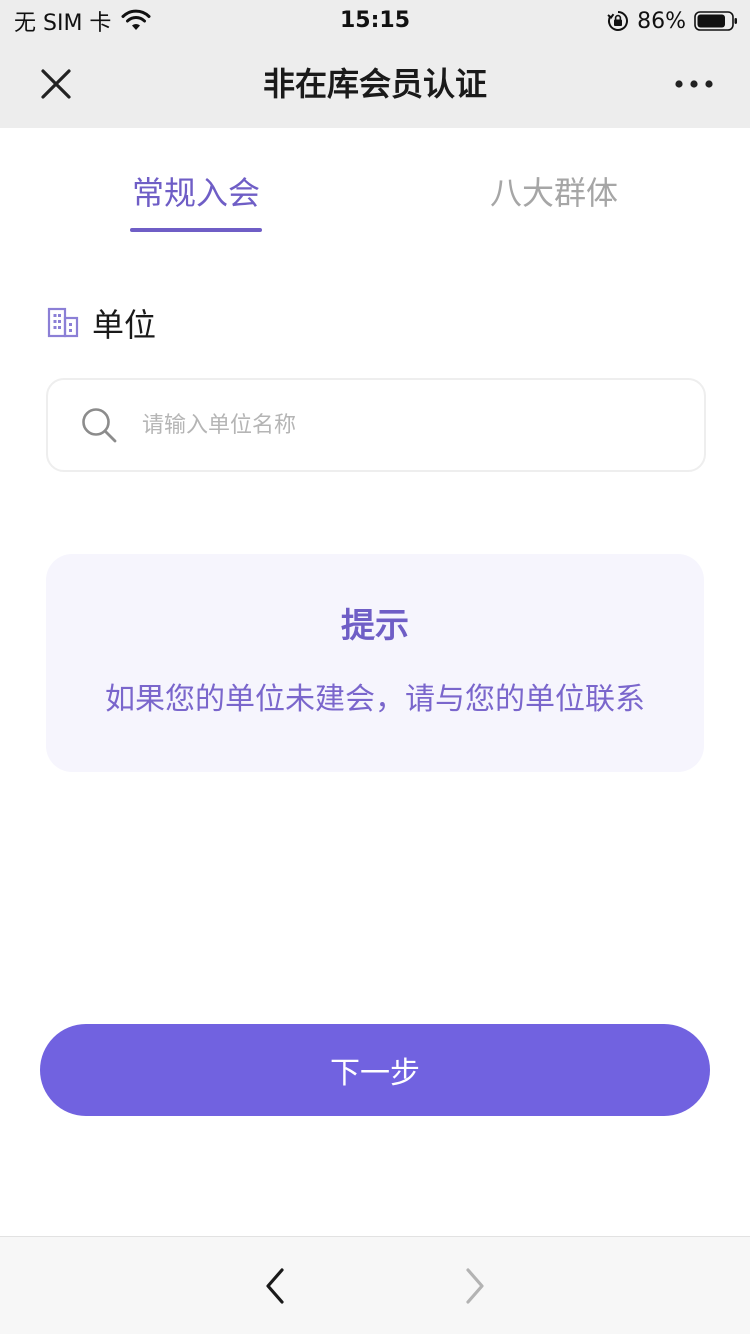 The width and height of the screenshot is (750, 1334). I want to click on tab-label: 八大群体, so click(553, 193).